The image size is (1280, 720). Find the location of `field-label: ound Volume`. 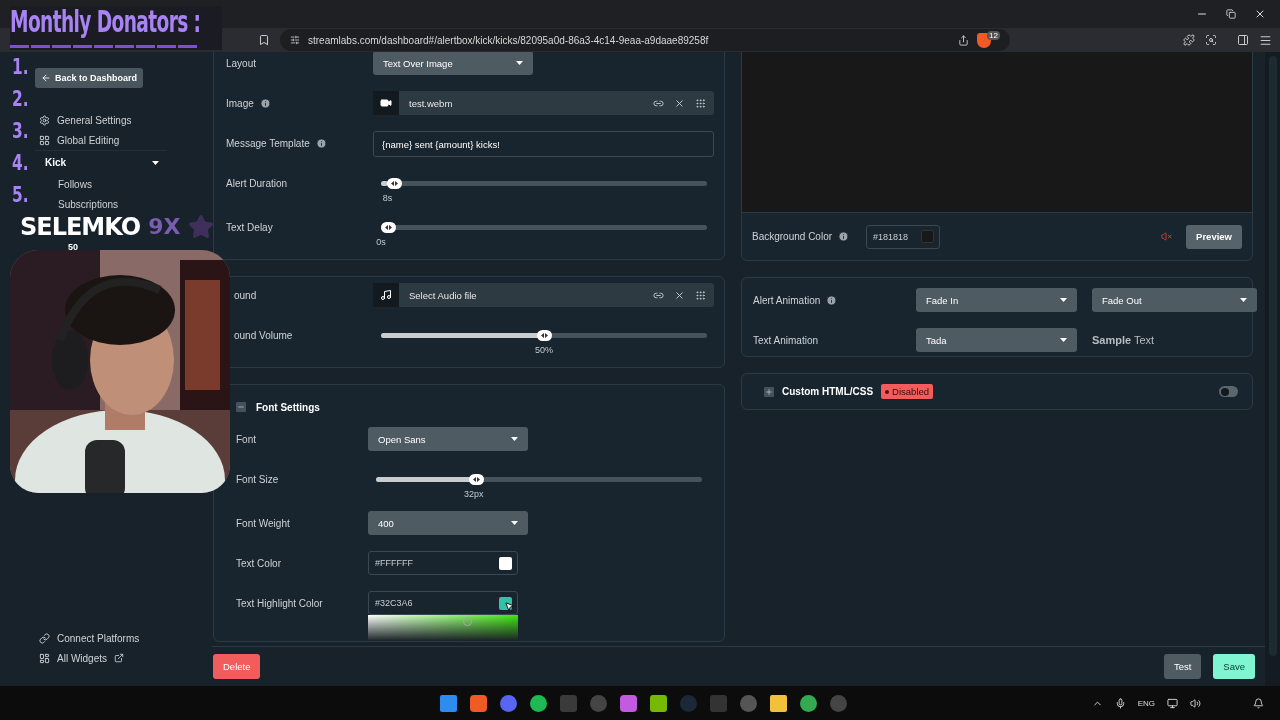

field-label: ound Volume is located at coordinates (263, 335).